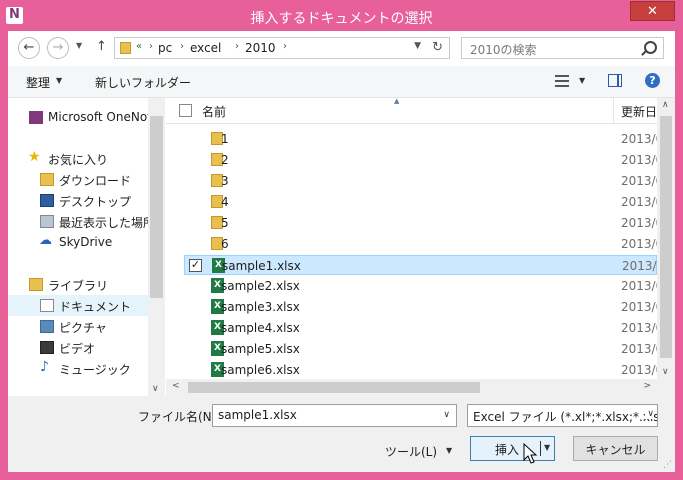 Image resolution: width=683 pixels, height=480 pixels. I want to click on tools-button: ツール(L), so click(411, 451).